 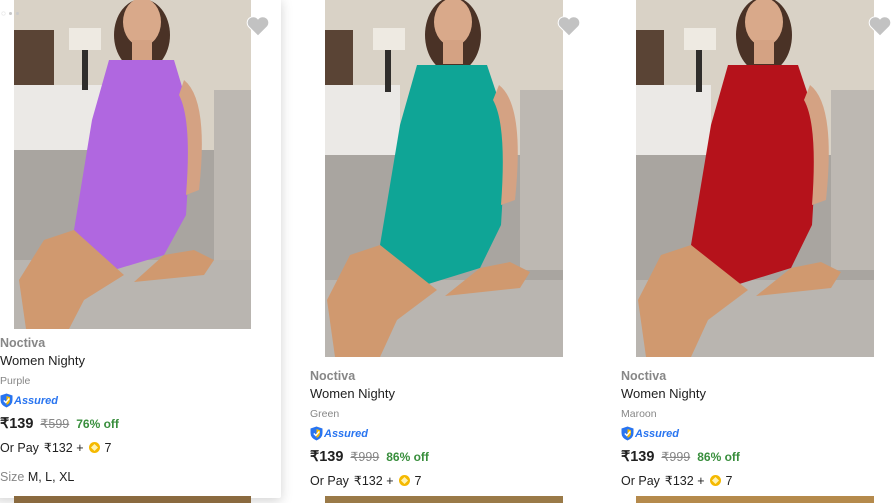 I want to click on discount-badge: 76% off, so click(x=97, y=424).